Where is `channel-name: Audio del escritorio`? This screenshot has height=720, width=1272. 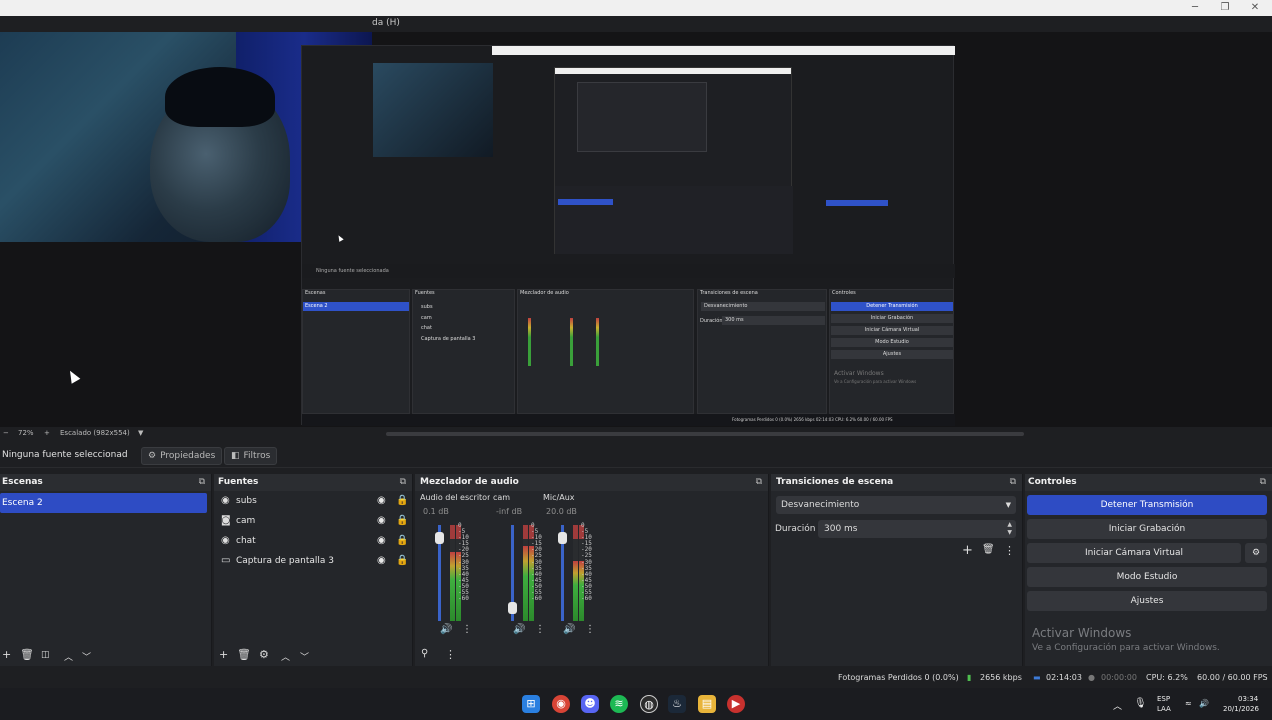 channel-name: Audio del escritorio is located at coordinates (455, 497).